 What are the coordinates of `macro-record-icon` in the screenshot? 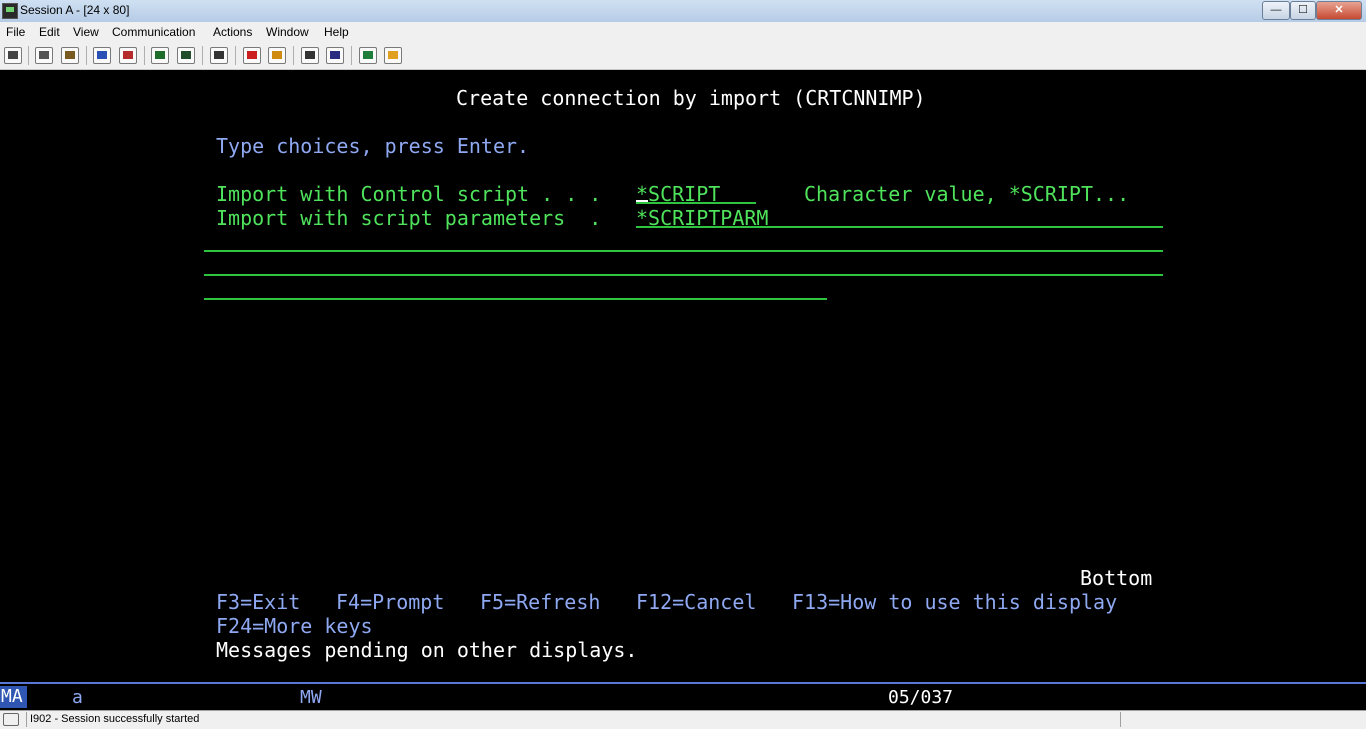 It's located at (252, 55).